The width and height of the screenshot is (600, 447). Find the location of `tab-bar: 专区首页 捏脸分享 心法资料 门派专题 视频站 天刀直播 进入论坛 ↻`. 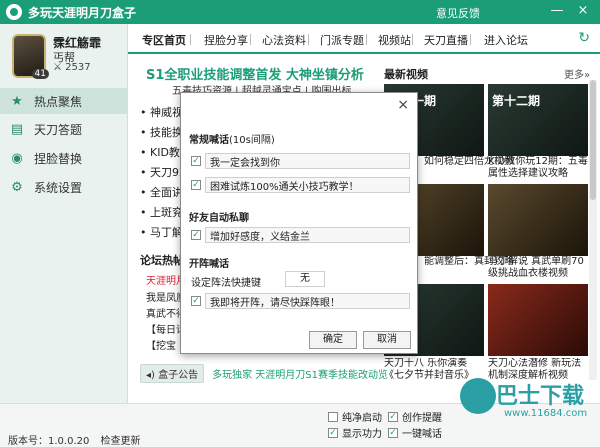

tab-bar: 专区首页 捏脸分享 心法资料 门派专题 视频站 天刀直播 进入论坛 ↻ is located at coordinates (364, 39).